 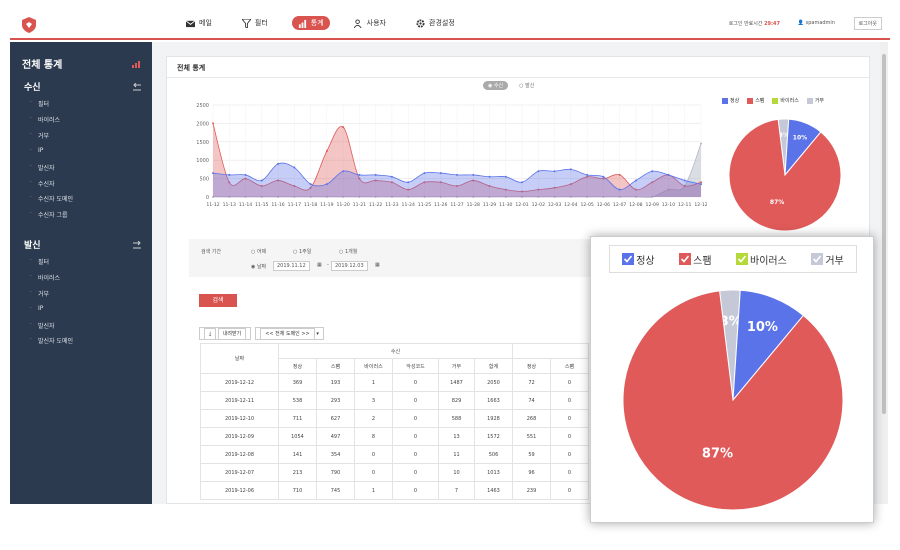 I want to click on cell-total: 1013, so click(x=493, y=472).